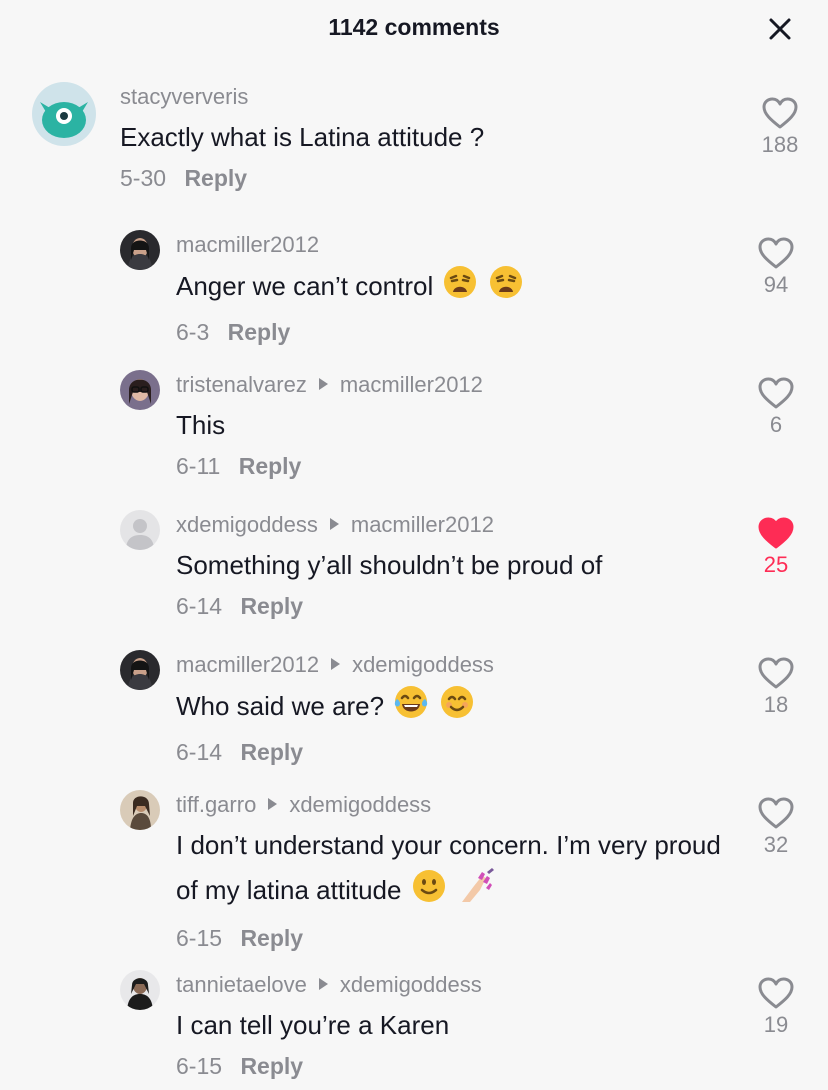  Describe the element at coordinates (425, 97) in the screenshot. I see `comment-username-line: stacyververis` at that location.